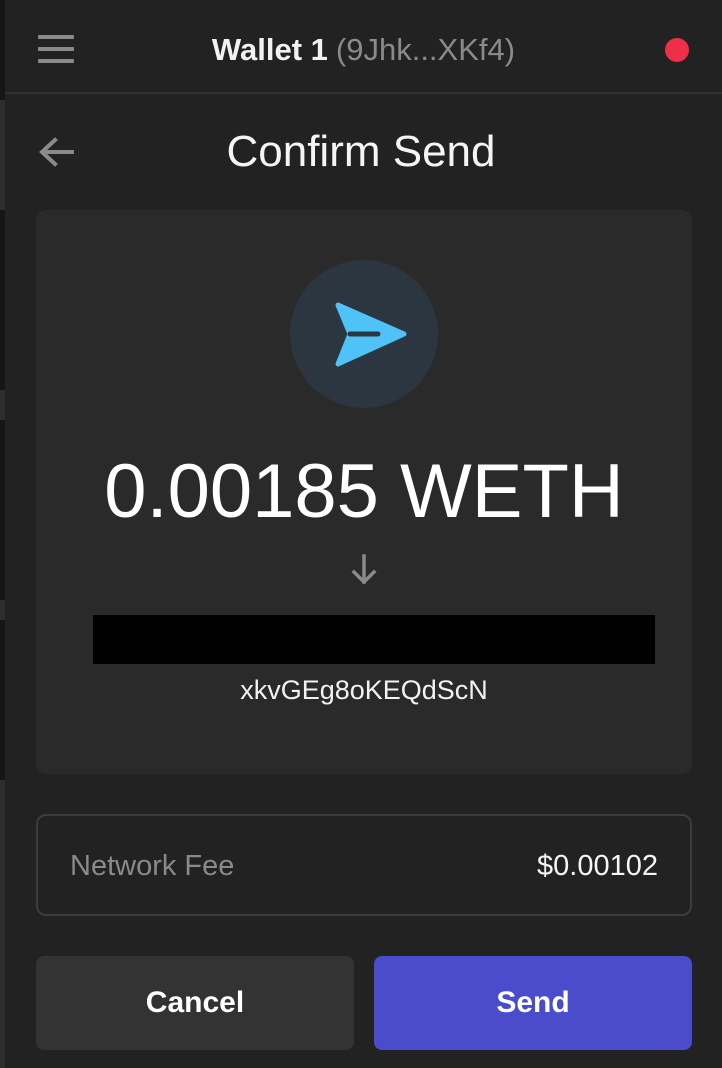  What do you see at coordinates (361, 151) in the screenshot?
I see `page-title: Confirm Send` at bounding box center [361, 151].